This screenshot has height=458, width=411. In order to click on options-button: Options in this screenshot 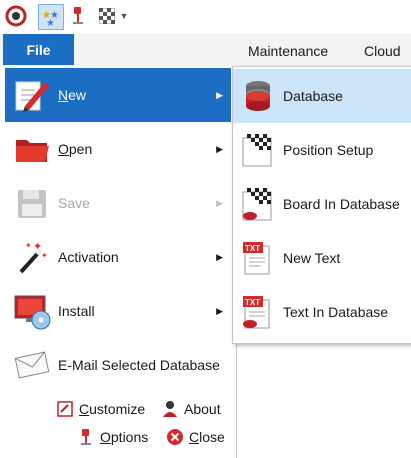, I will do `click(112, 437)`.